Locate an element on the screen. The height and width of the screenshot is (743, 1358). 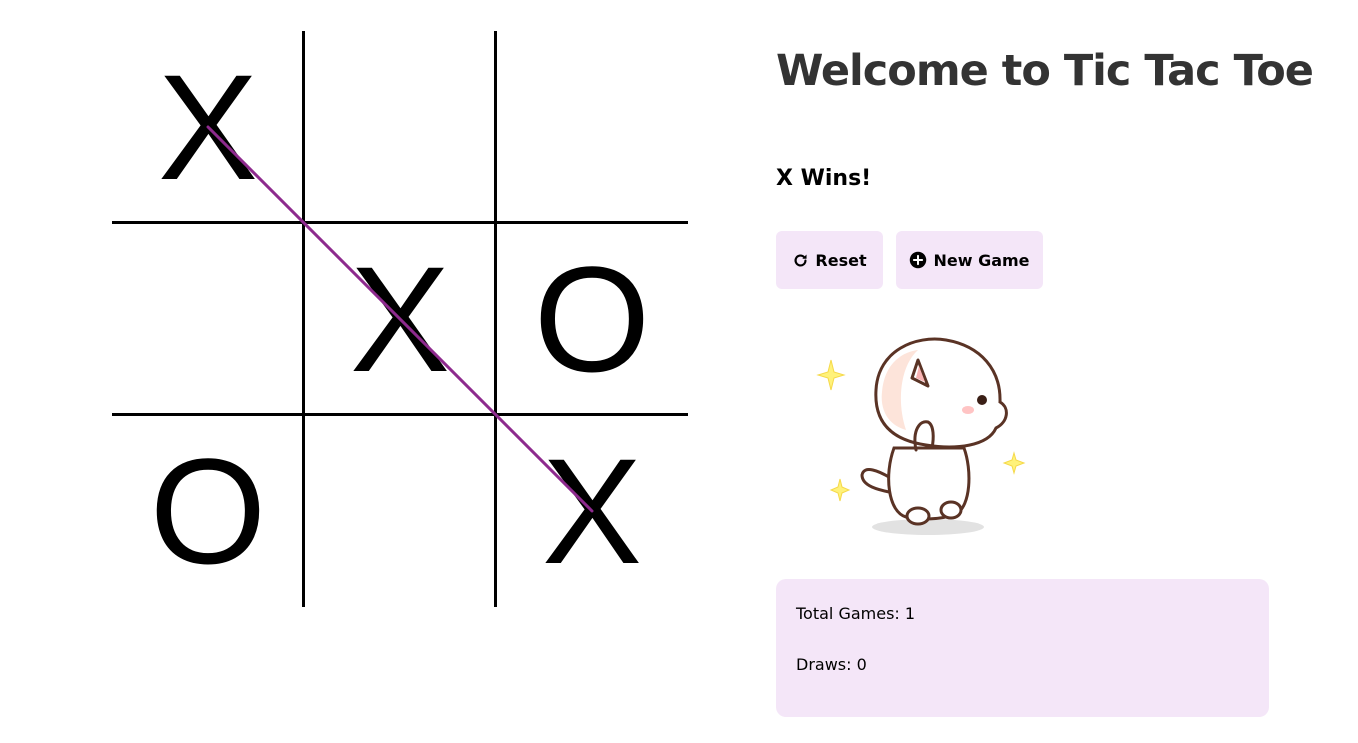
cell-0: X is located at coordinates (208, 127).